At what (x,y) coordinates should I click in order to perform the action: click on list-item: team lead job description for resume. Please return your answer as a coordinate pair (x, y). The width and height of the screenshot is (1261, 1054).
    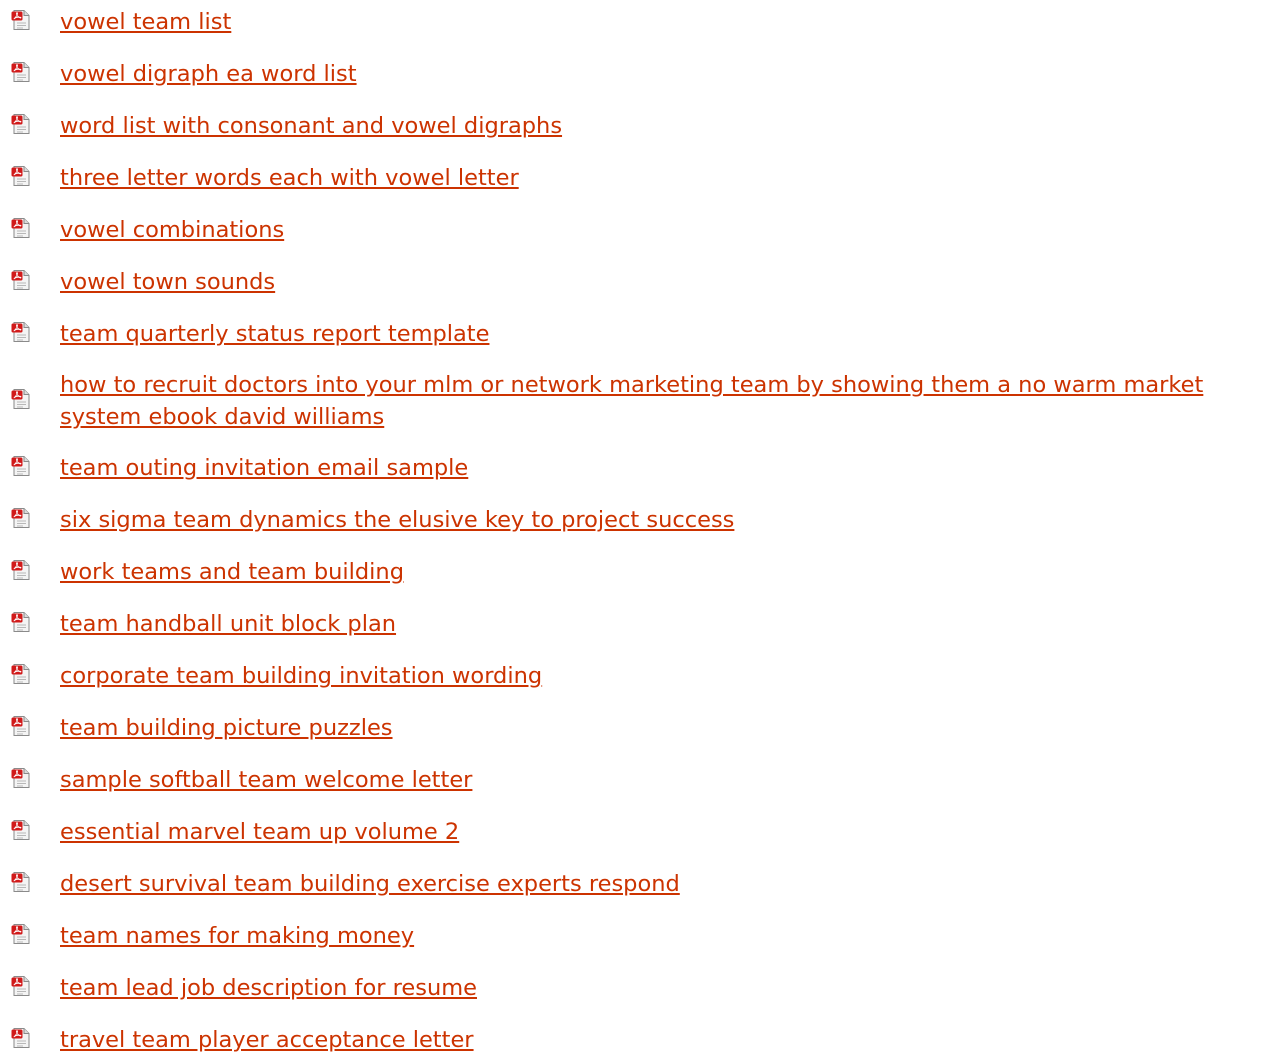
    Looking at the image, I should click on (238, 988).